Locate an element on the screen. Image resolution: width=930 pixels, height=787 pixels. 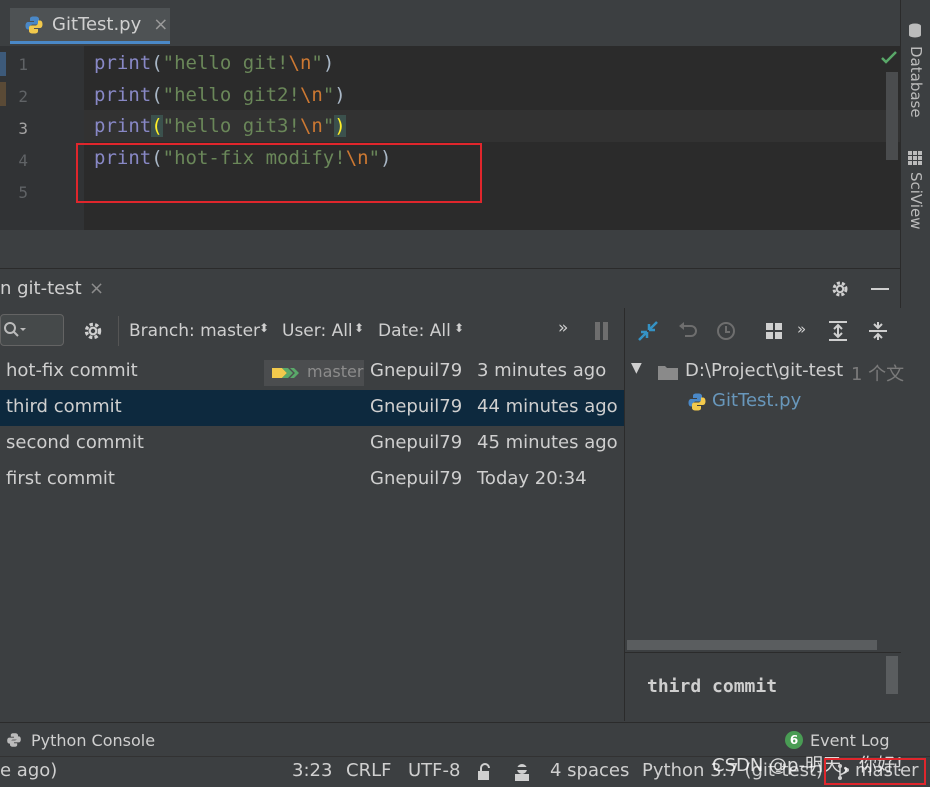
inspector-icon is located at coordinates (522, 772).